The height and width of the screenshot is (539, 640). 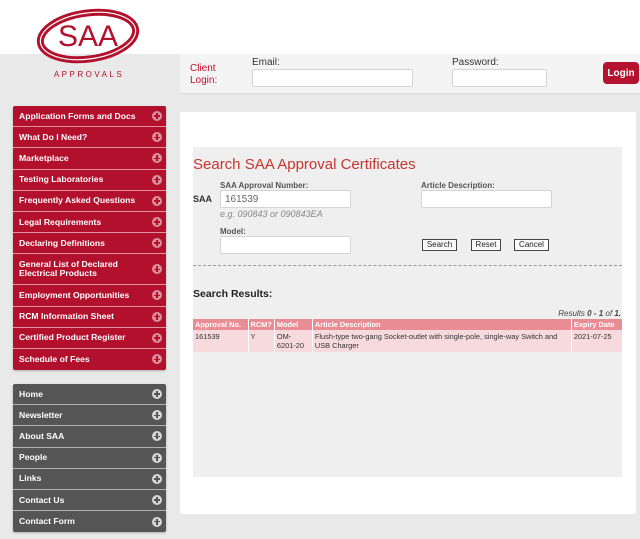 What do you see at coordinates (486, 245) in the screenshot?
I see `reset-button: Reset` at bounding box center [486, 245].